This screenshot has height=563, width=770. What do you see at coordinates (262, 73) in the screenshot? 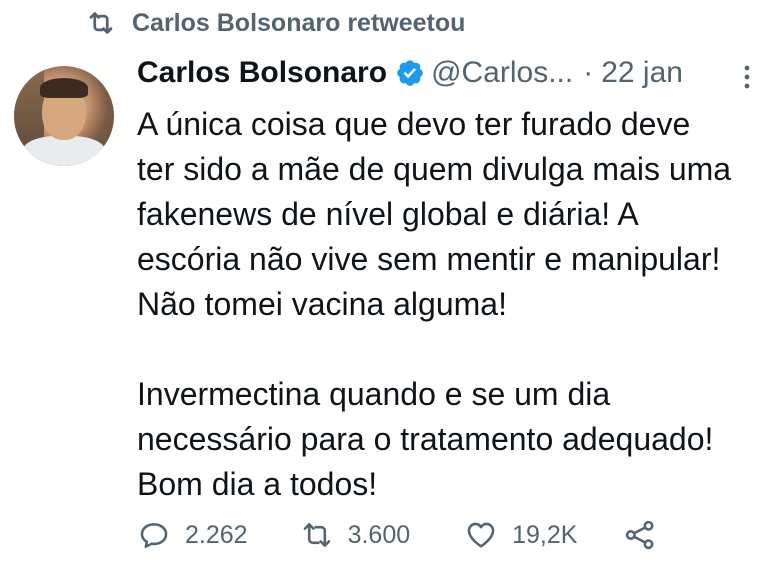
I see `author-name: Carlos Bolsonaro` at bounding box center [262, 73].